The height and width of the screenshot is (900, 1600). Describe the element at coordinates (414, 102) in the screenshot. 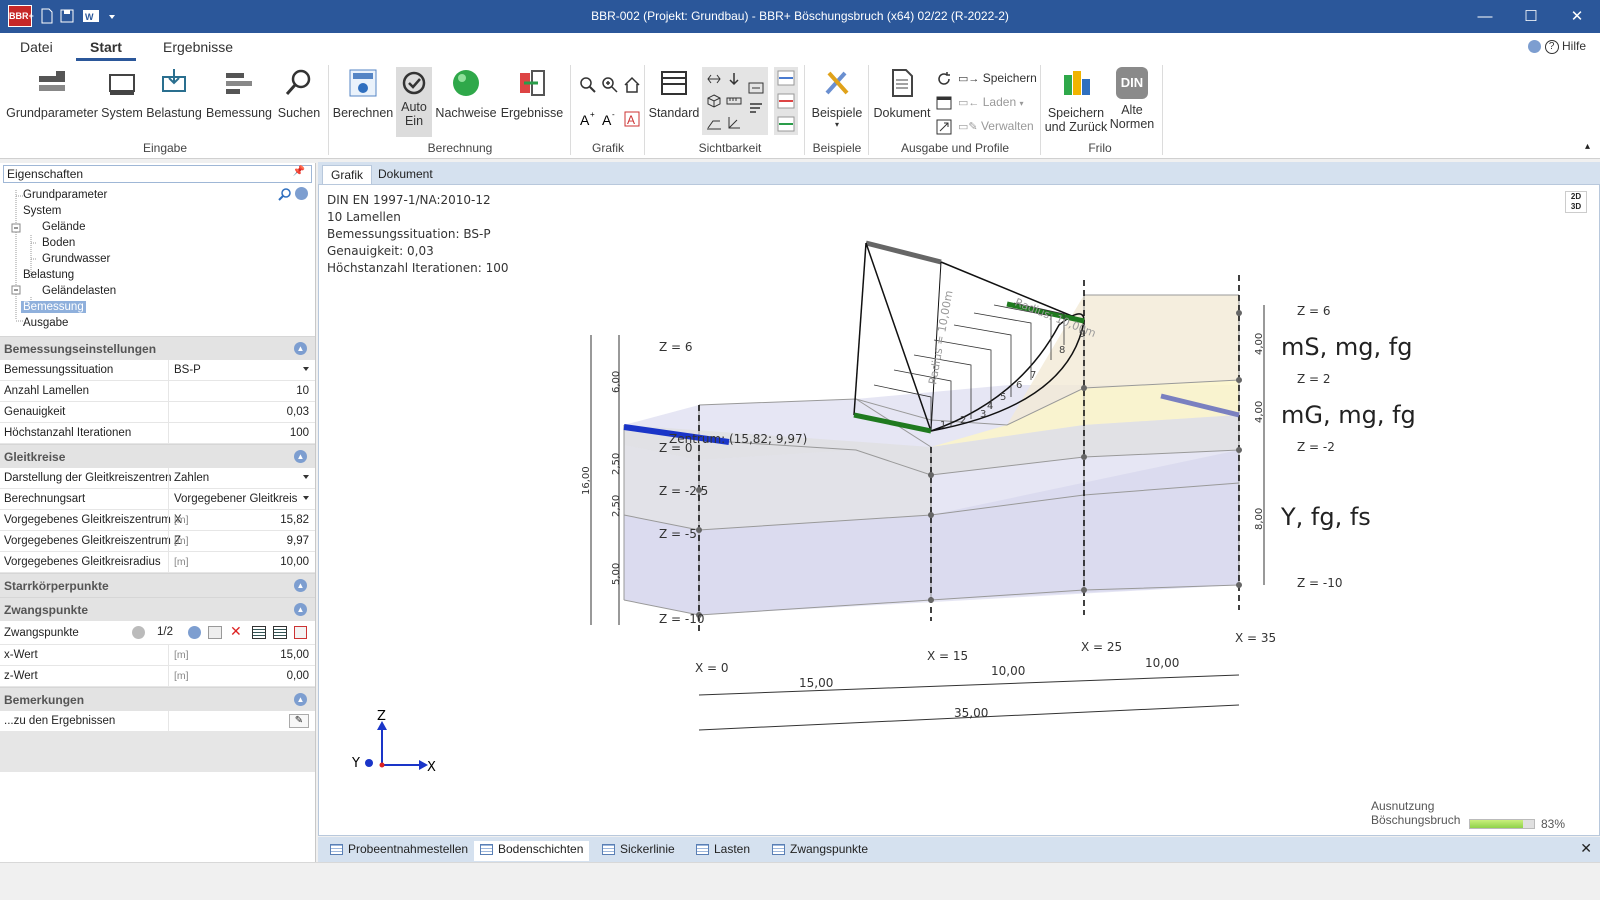

I see `auto-ein-button: Auto Ein` at that location.